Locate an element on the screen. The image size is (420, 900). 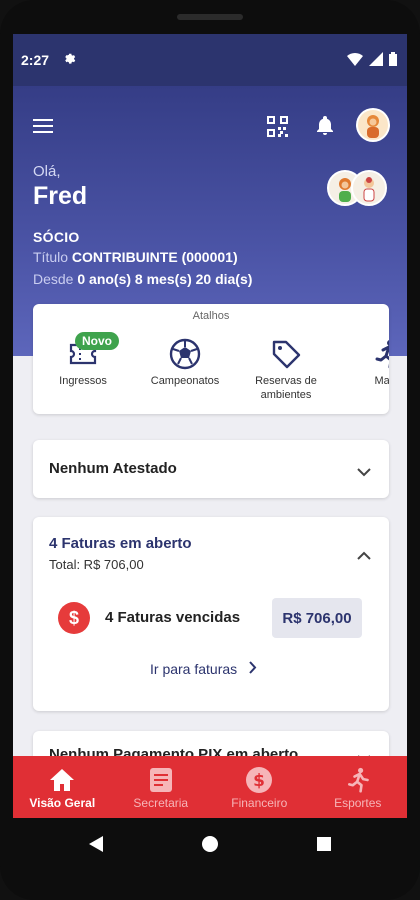
home-icon is located at coordinates (62, 780).